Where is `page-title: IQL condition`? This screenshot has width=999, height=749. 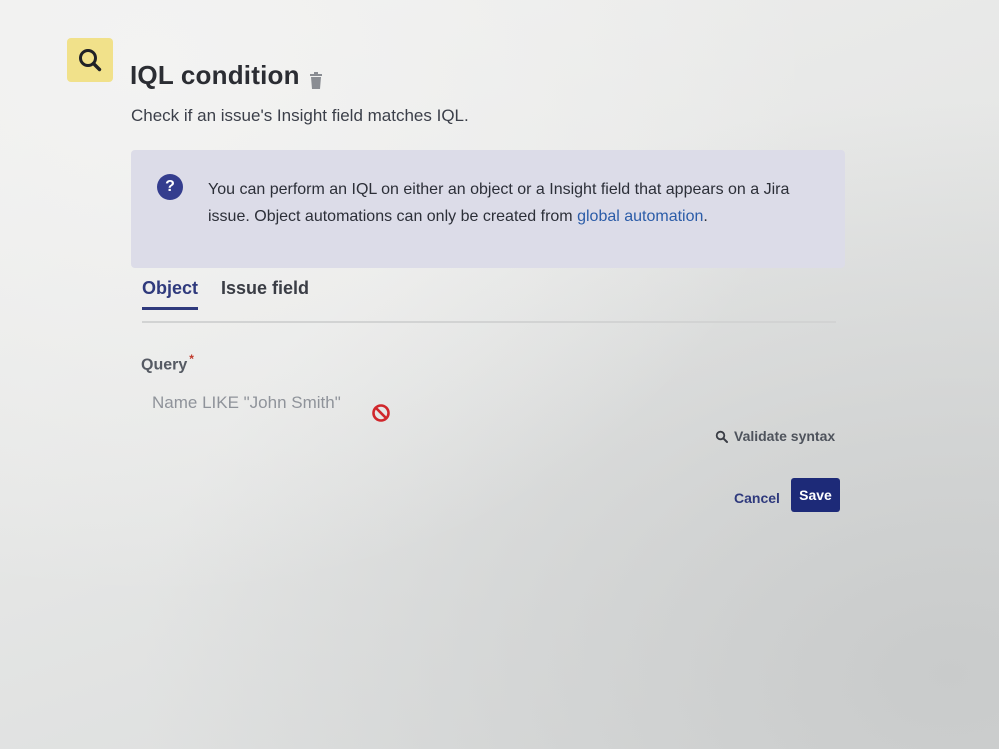
page-title: IQL condition is located at coordinates (215, 75).